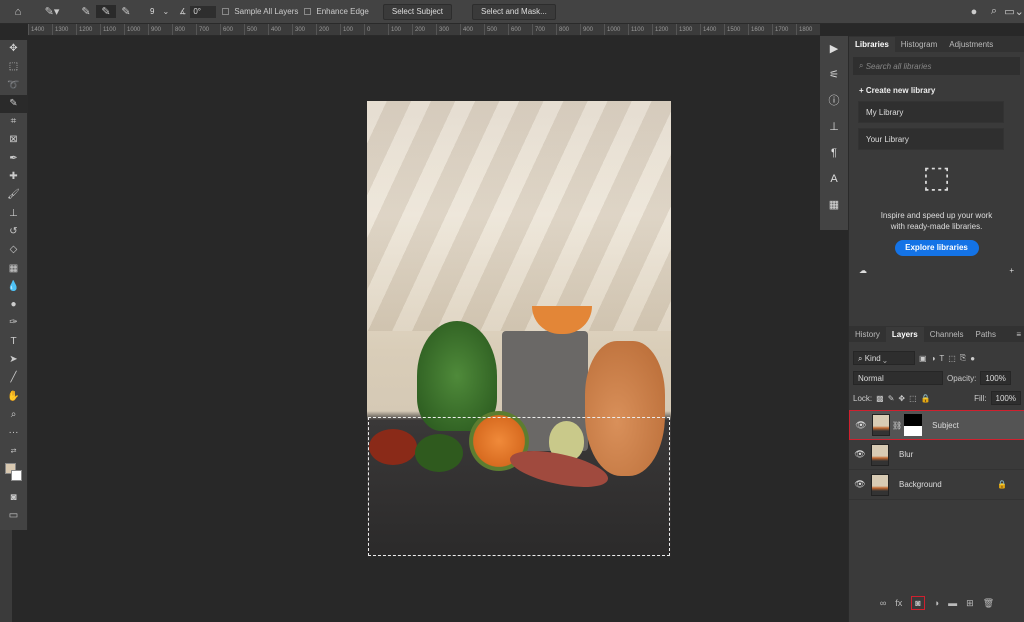 This screenshot has height=622, width=1024. I want to click on more-tools-icon: ···, so click(13, 433).